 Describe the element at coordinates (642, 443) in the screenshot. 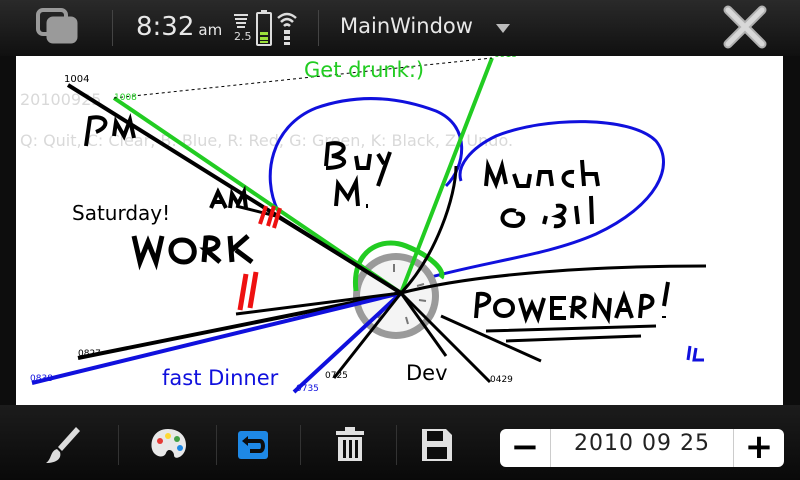

I see `date-value: 2010 09 25` at that location.